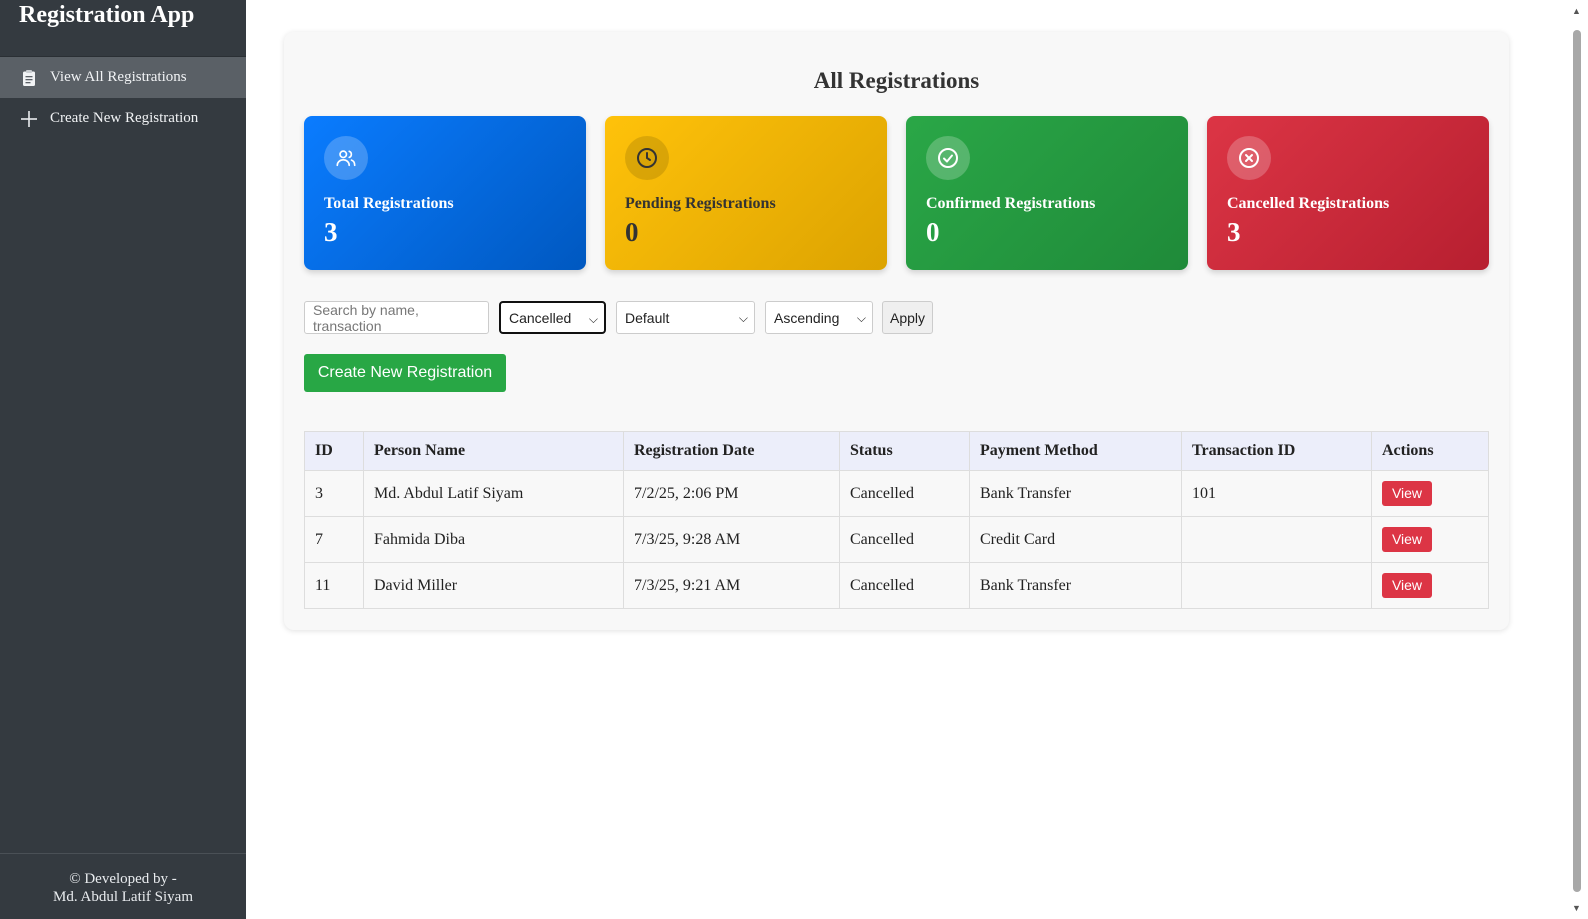 The width and height of the screenshot is (1588, 919). What do you see at coordinates (647, 317) in the screenshot?
I see `sort-field-value: Default` at bounding box center [647, 317].